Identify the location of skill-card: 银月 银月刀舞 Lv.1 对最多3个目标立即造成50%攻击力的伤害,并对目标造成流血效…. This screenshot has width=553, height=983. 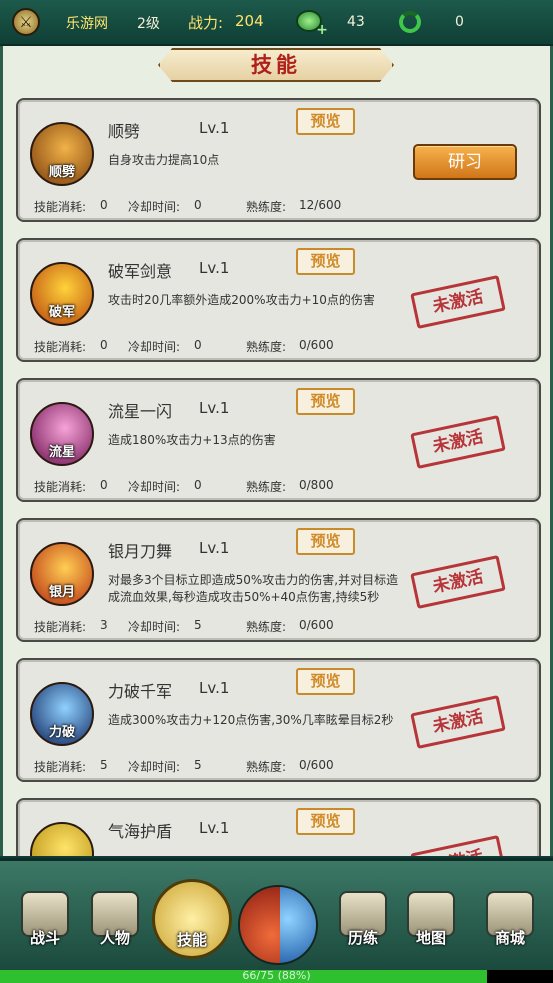
(278, 580).